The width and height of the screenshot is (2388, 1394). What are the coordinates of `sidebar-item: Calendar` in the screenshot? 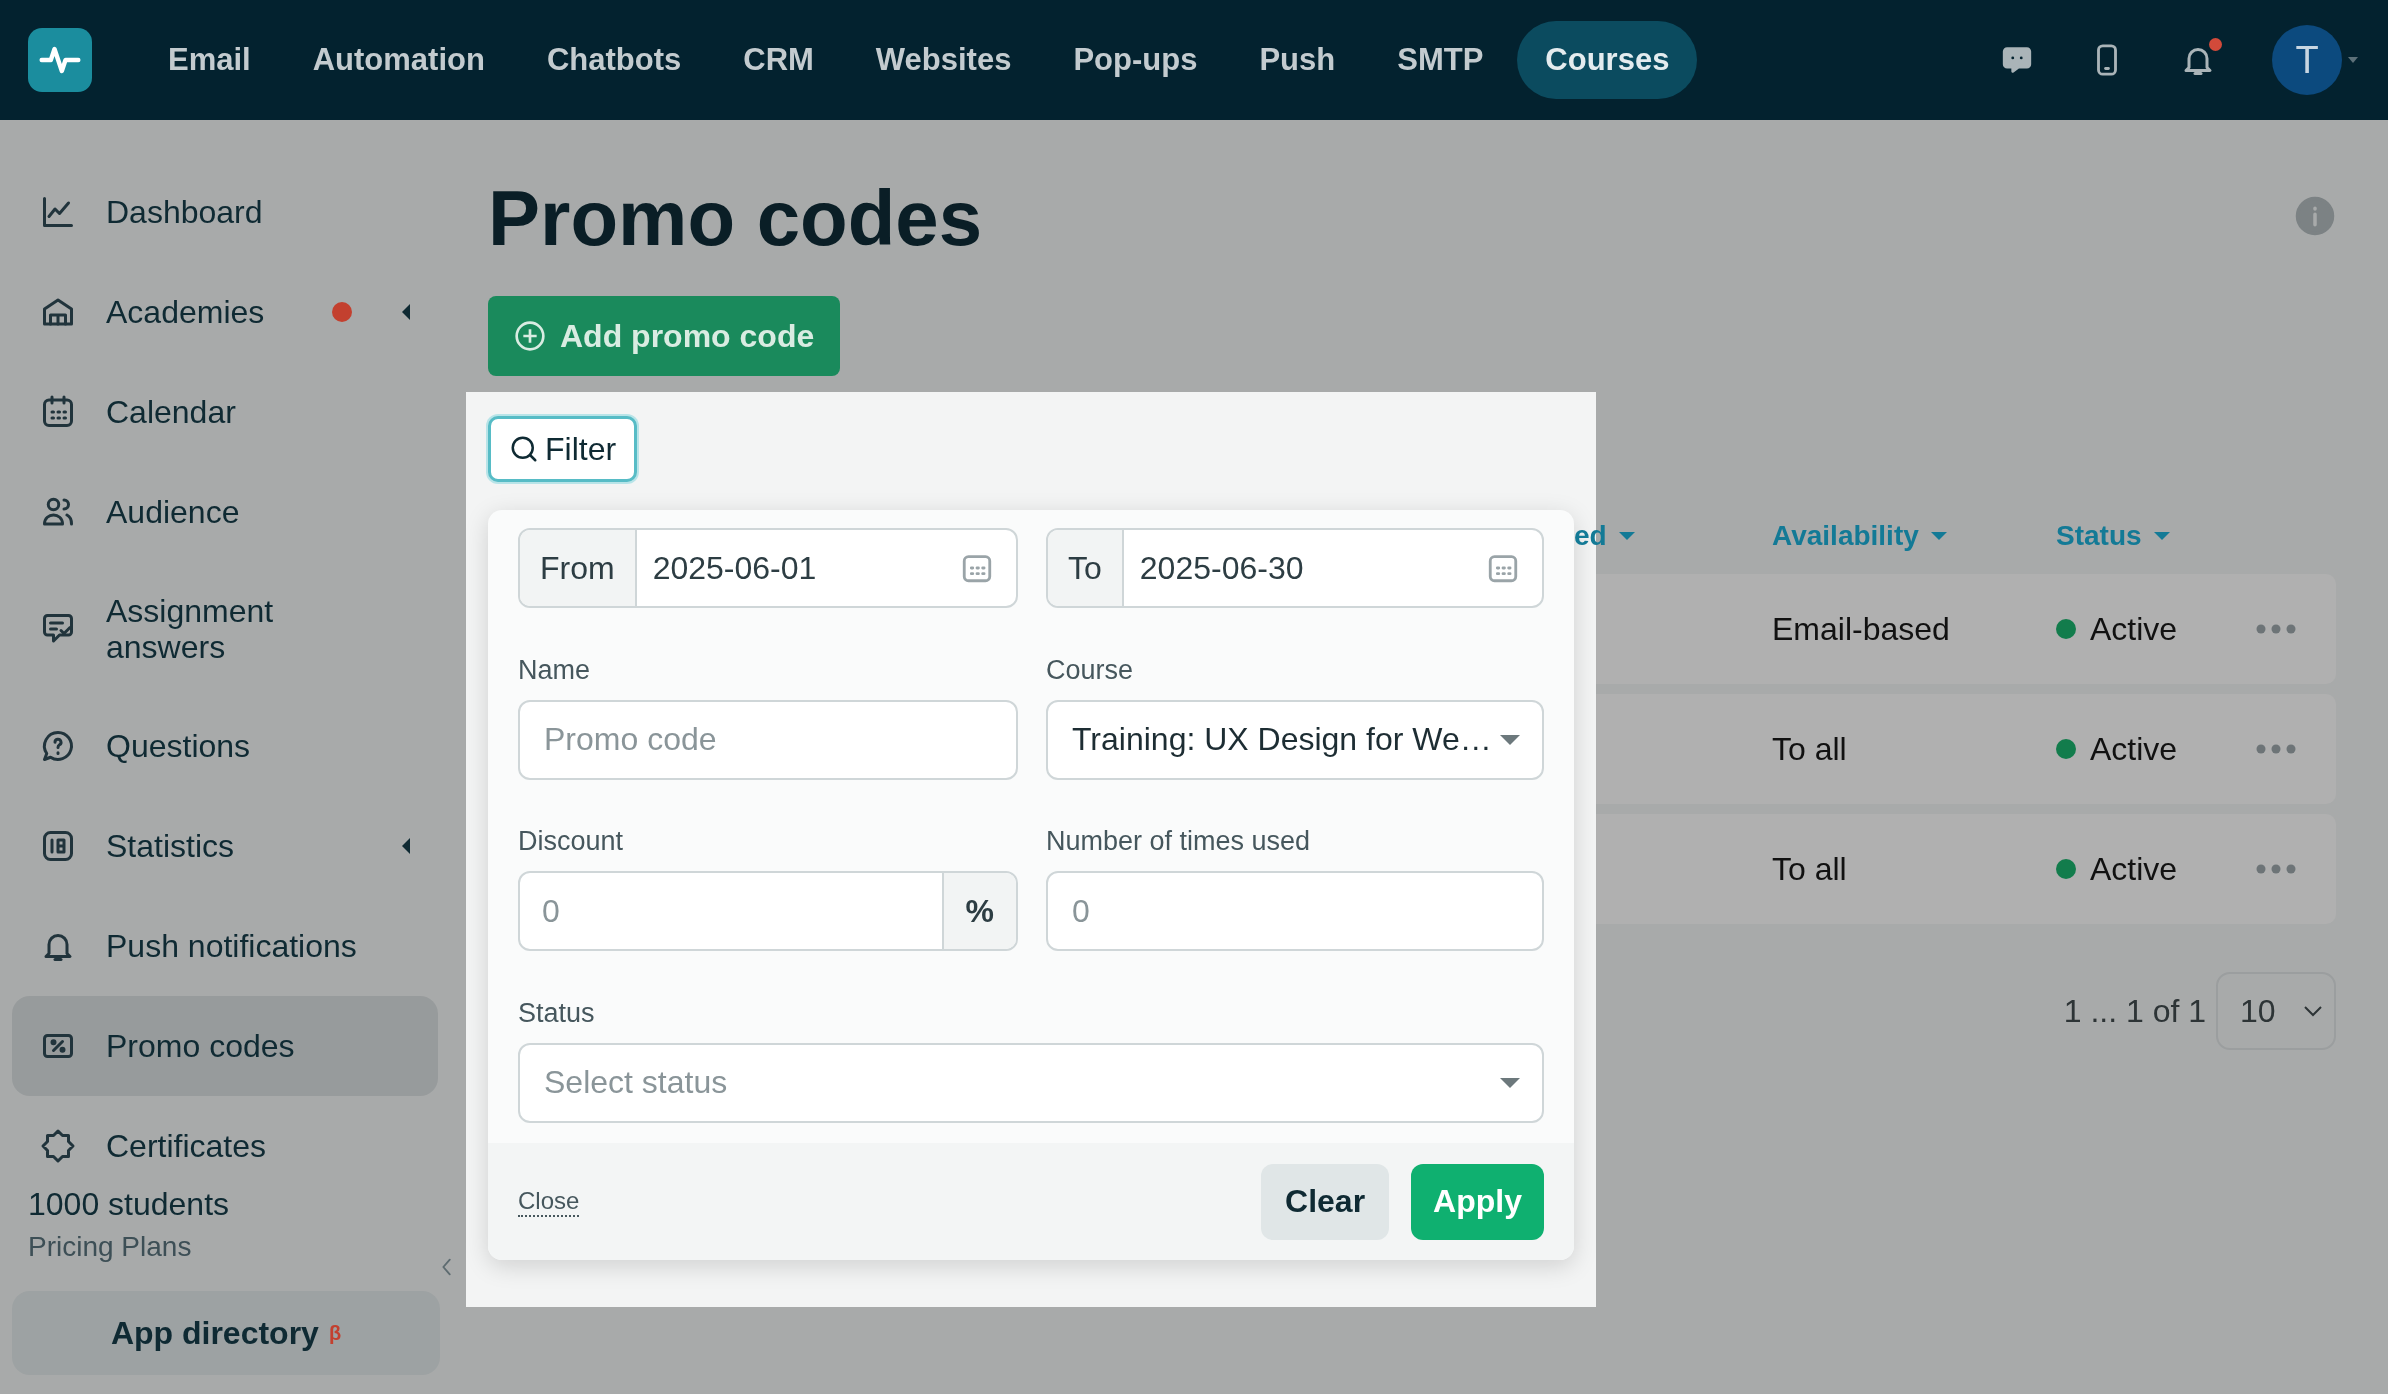 It's located at (225, 412).